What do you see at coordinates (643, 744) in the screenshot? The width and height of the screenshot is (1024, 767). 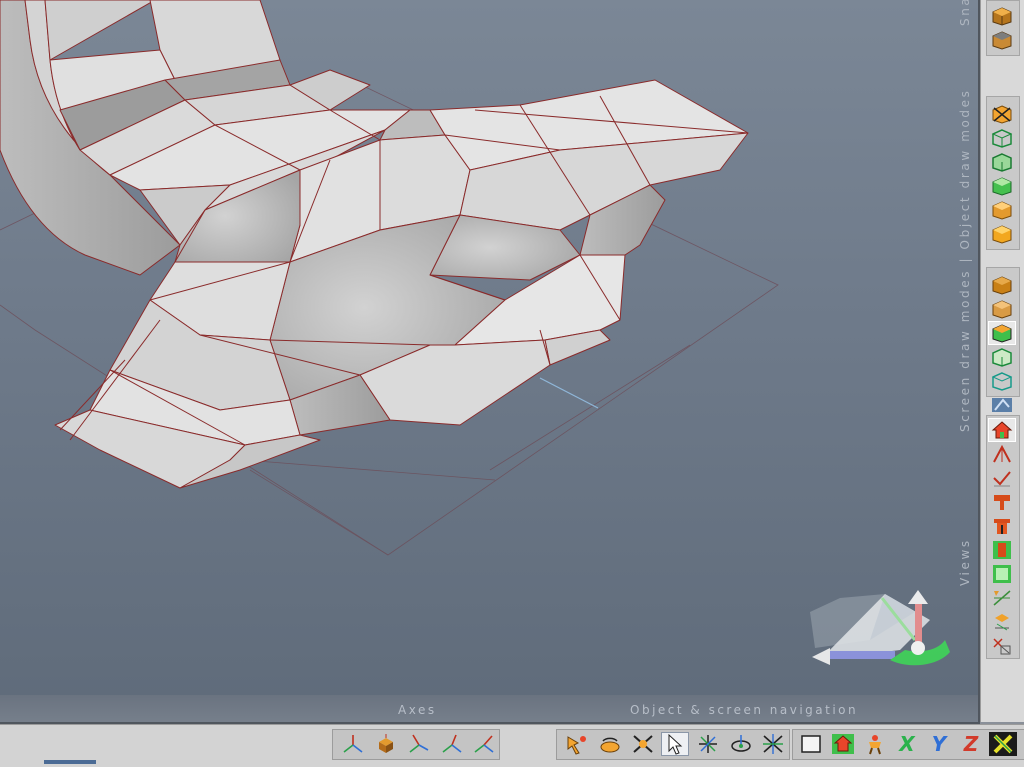 I see `scale-object-icon` at bounding box center [643, 744].